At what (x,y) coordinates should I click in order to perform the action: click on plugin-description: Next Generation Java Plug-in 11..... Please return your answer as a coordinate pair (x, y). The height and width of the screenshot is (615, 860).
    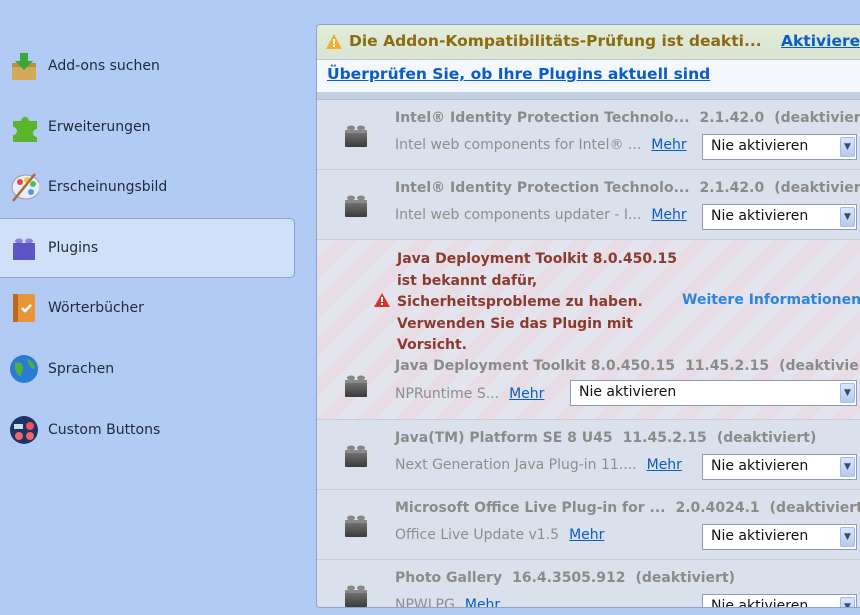
    Looking at the image, I should click on (516, 465).